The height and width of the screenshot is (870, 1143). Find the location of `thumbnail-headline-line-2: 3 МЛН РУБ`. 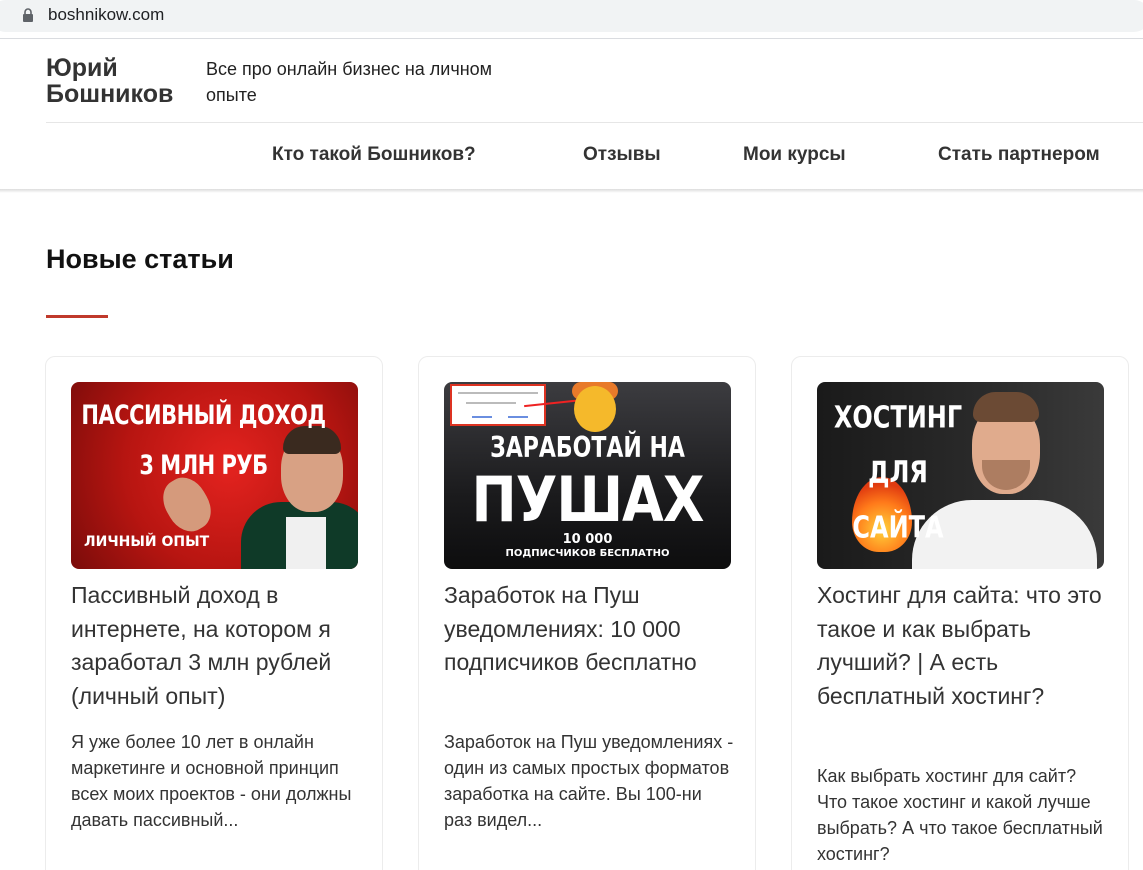

thumbnail-headline-line-2: 3 МЛН РУБ is located at coordinates (203, 465).